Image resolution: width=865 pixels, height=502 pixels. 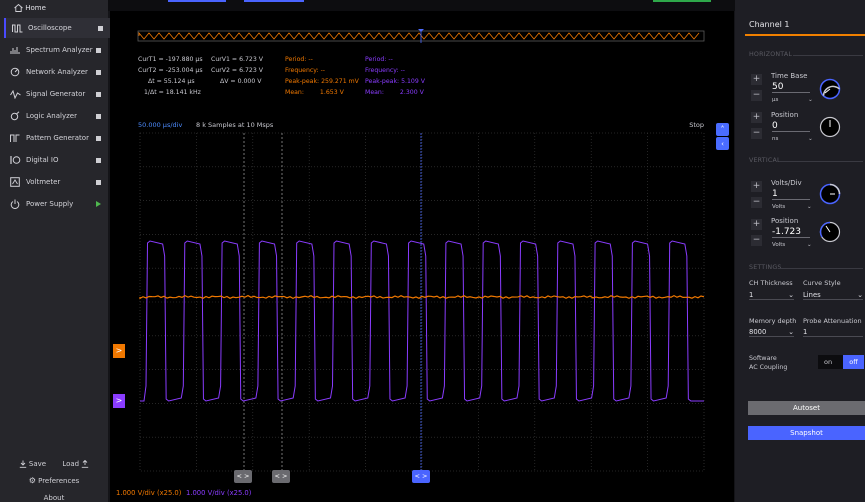 I want to click on home-link: Home, so click(x=30, y=7).